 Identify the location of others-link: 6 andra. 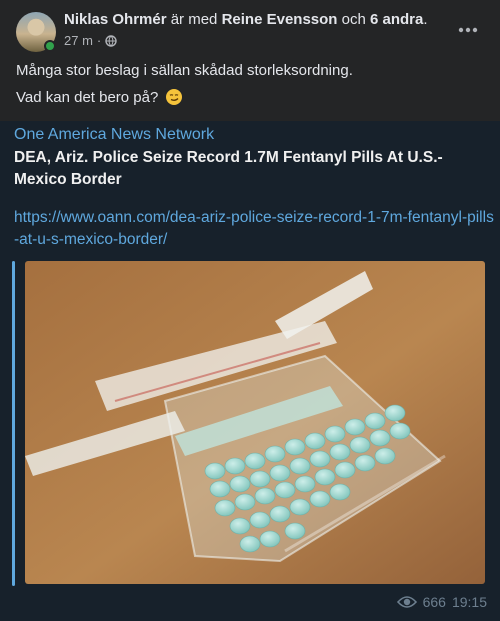
(396, 19).